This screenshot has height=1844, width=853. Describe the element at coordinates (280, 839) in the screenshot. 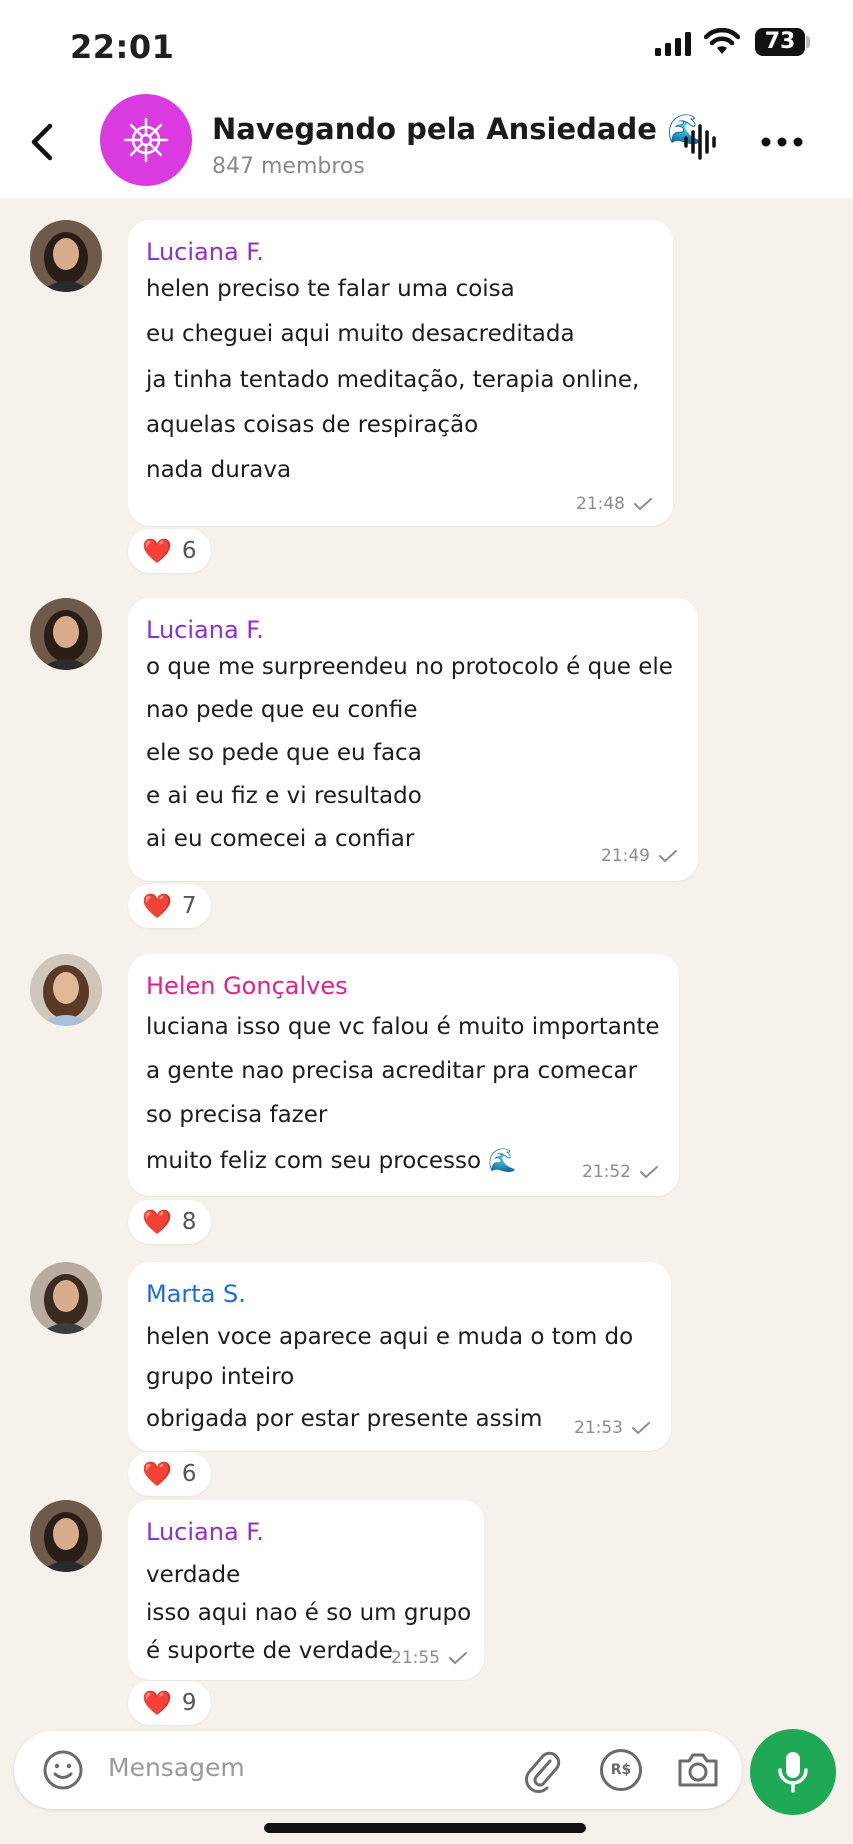

I see `message-text: ai eu comecei a confiar` at that location.